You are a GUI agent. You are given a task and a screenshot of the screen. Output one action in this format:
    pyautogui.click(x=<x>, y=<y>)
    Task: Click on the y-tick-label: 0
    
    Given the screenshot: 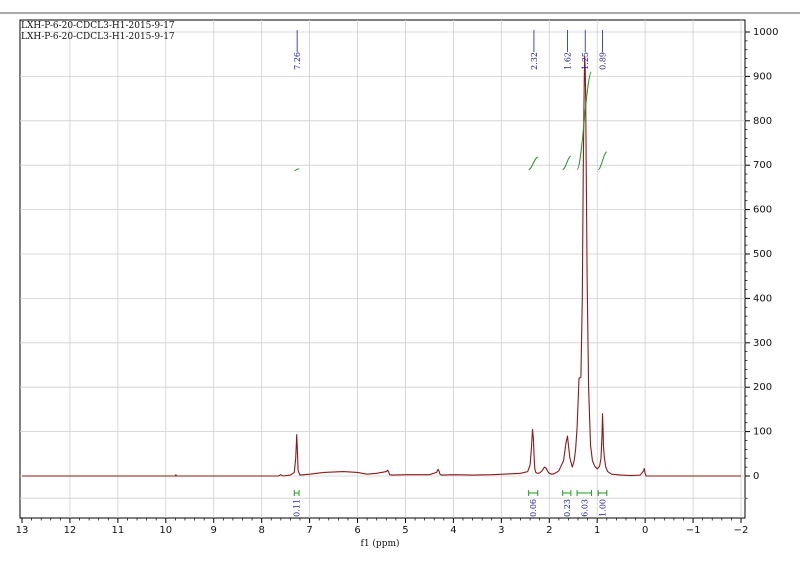 What is the action you would take?
    pyautogui.click(x=756, y=476)
    